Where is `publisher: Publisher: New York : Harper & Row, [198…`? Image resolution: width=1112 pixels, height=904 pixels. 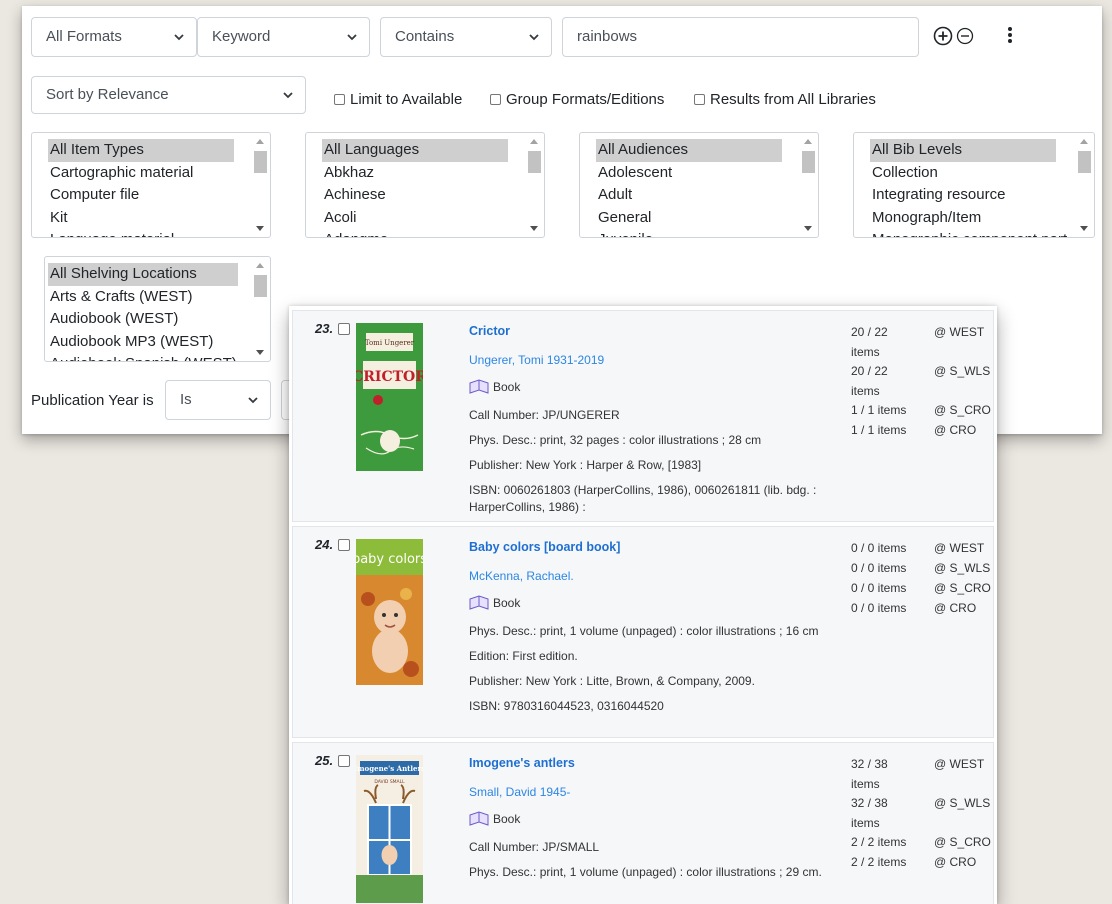 publisher: Publisher: New York : Harper & Row, [198… is located at coordinates (585, 465).